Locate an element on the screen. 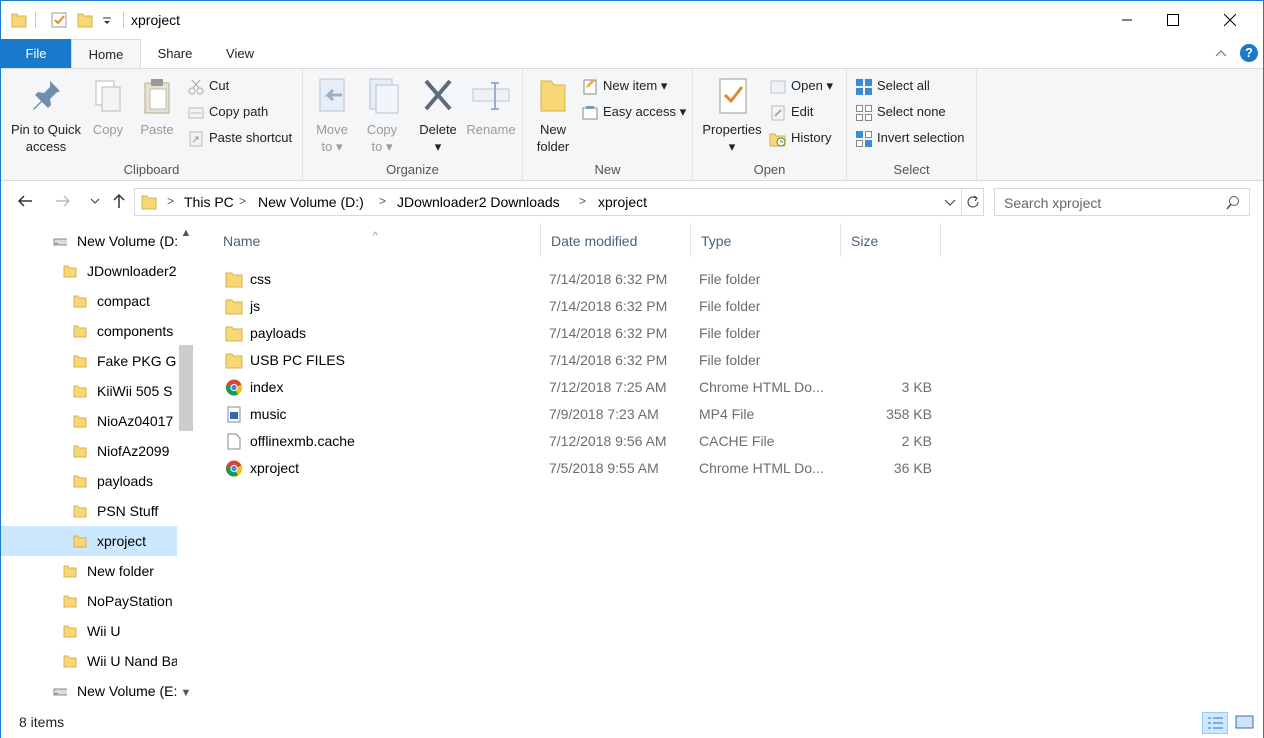  quick-access-dropdown-icon is located at coordinates (107, 20).